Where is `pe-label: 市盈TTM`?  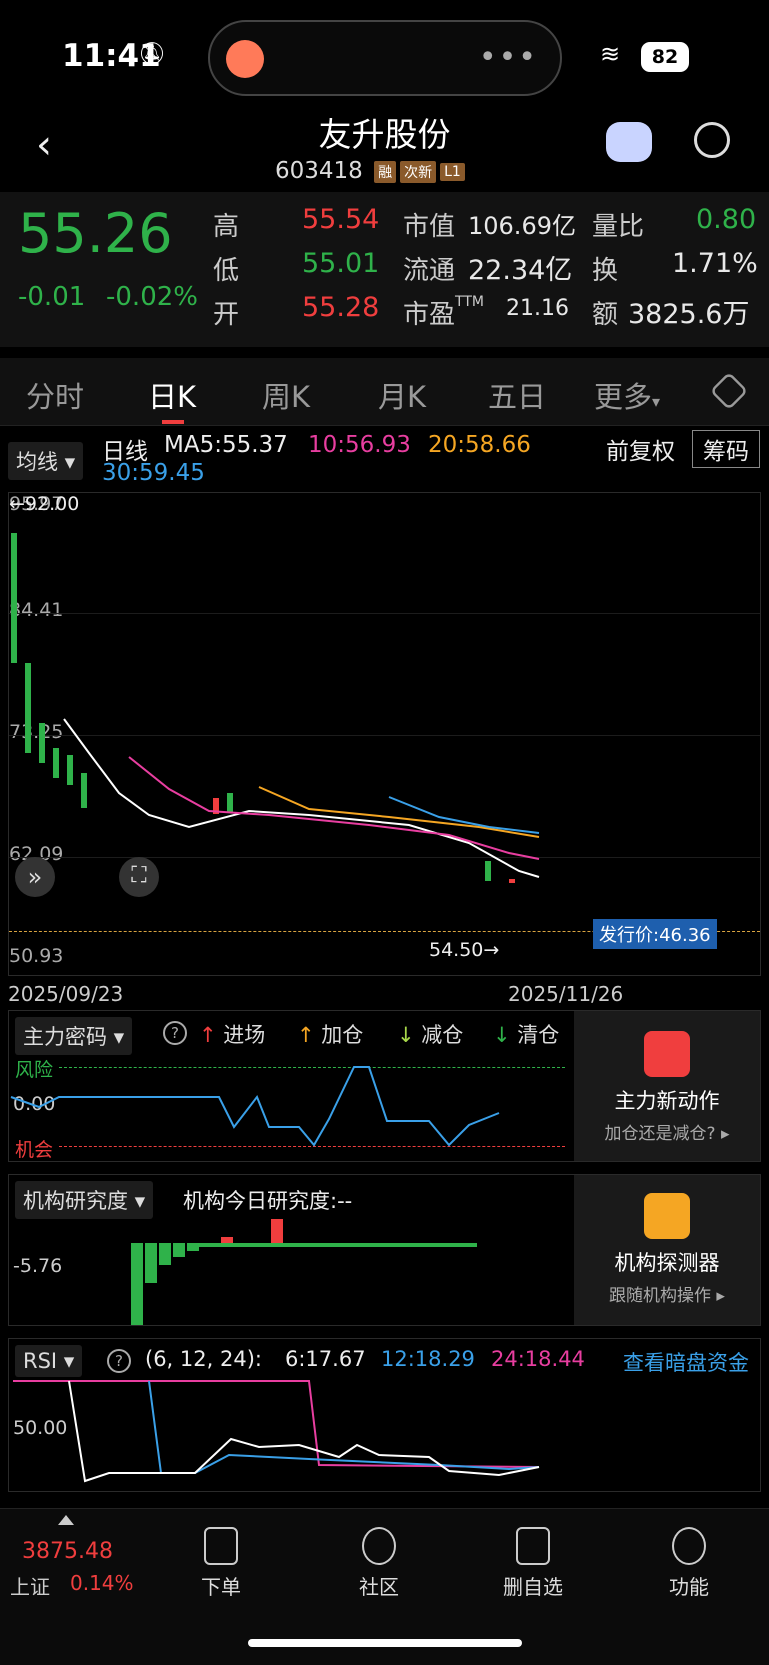 pe-label: 市盈TTM is located at coordinates (443, 312).